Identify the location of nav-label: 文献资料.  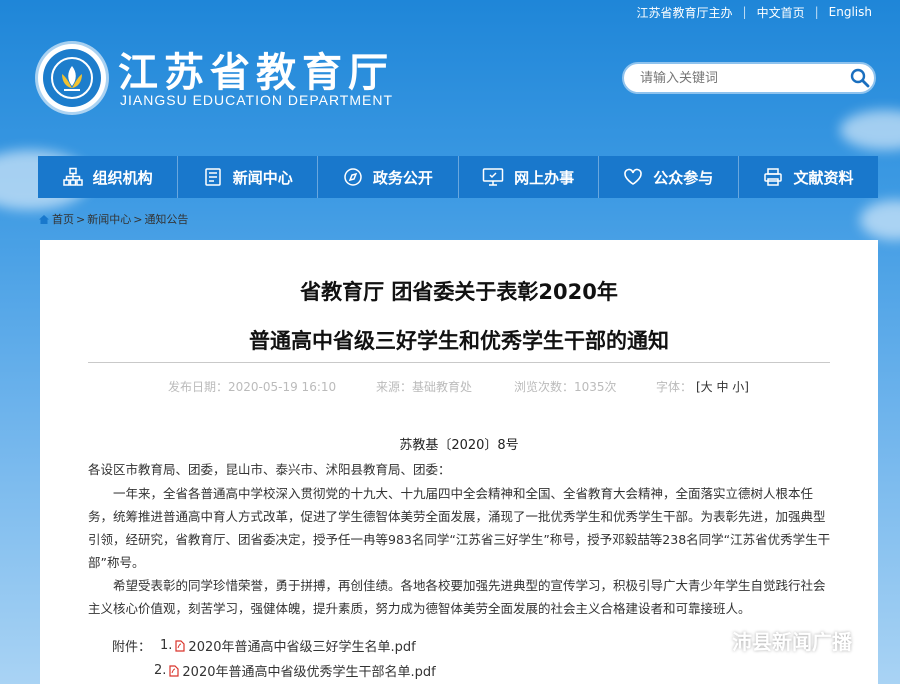
(823, 177).